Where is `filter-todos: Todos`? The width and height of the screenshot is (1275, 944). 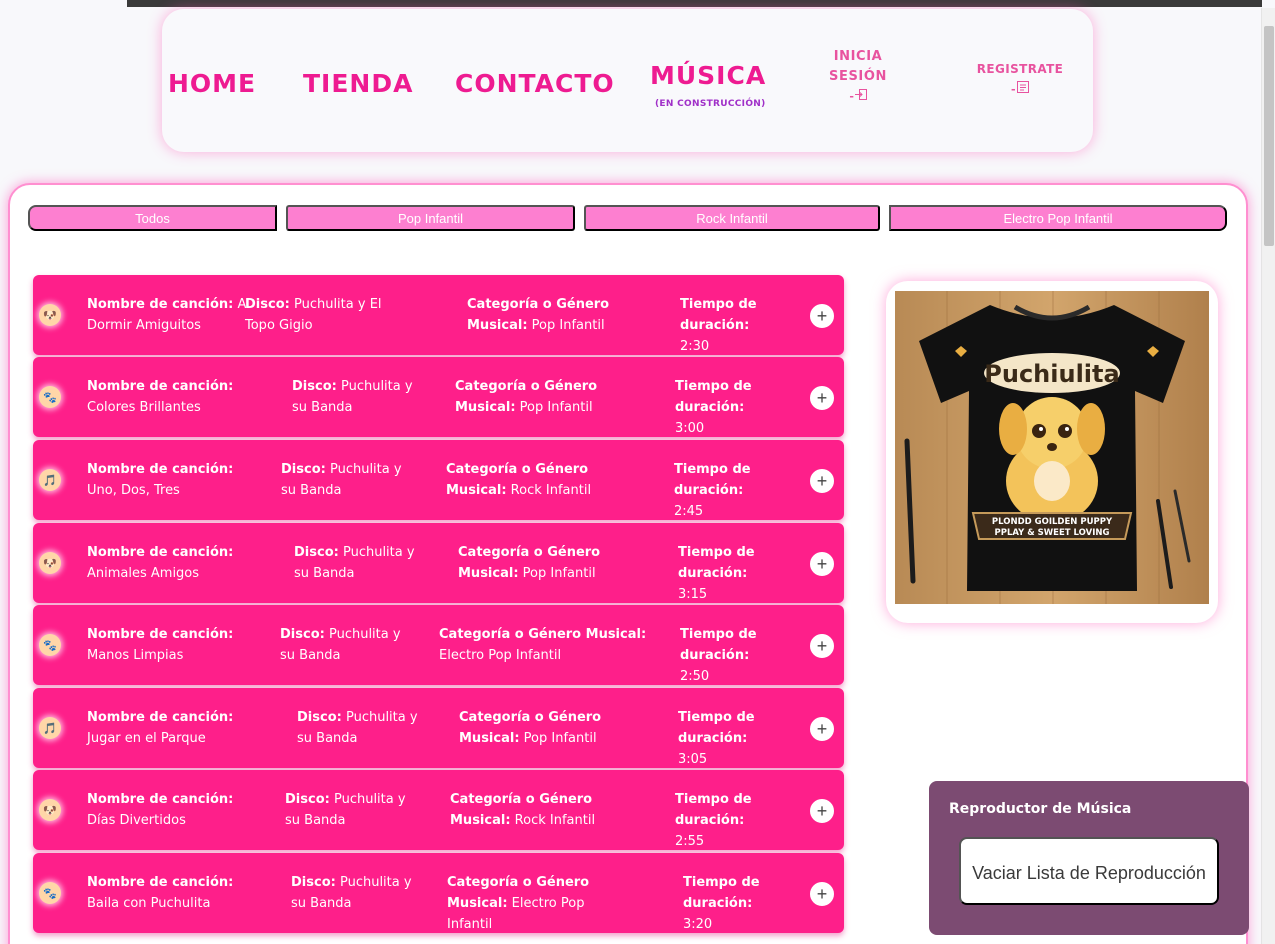
filter-todos: Todos is located at coordinates (152, 218).